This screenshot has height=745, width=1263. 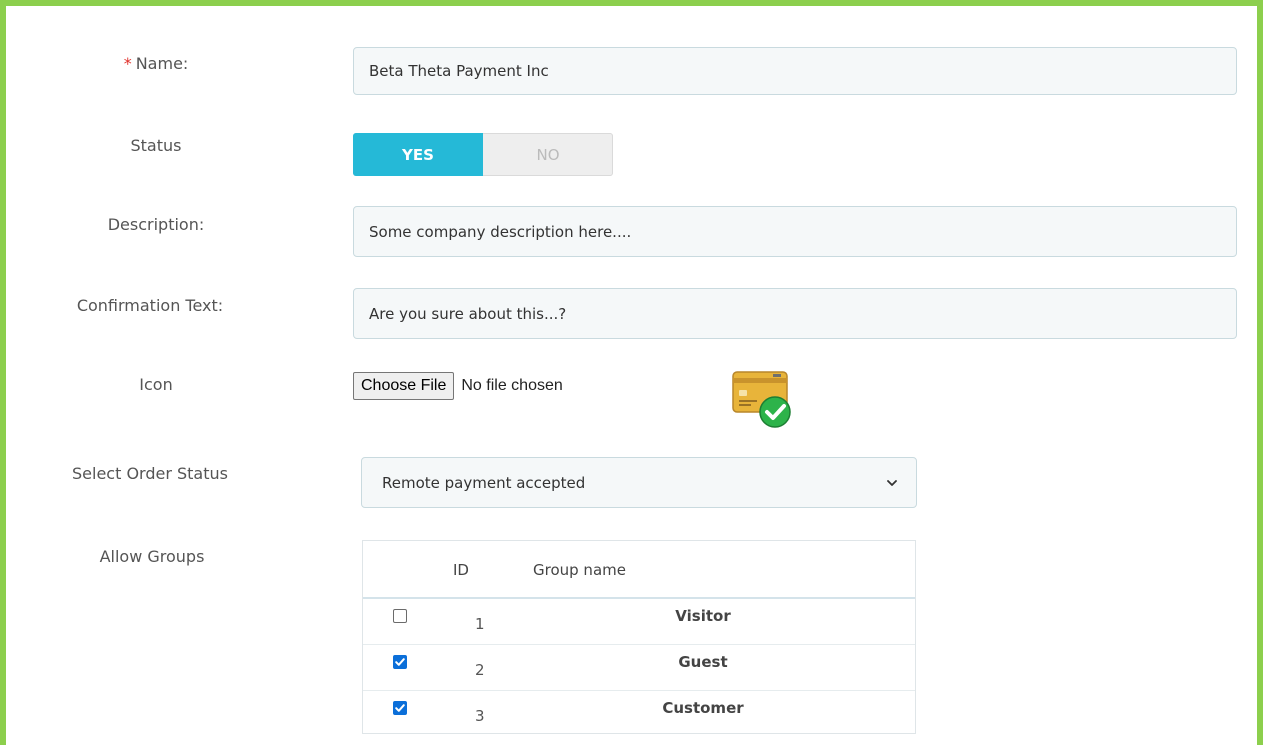 What do you see at coordinates (639, 713) in the screenshot?
I see `table-row: 3 Customer` at bounding box center [639, 713].